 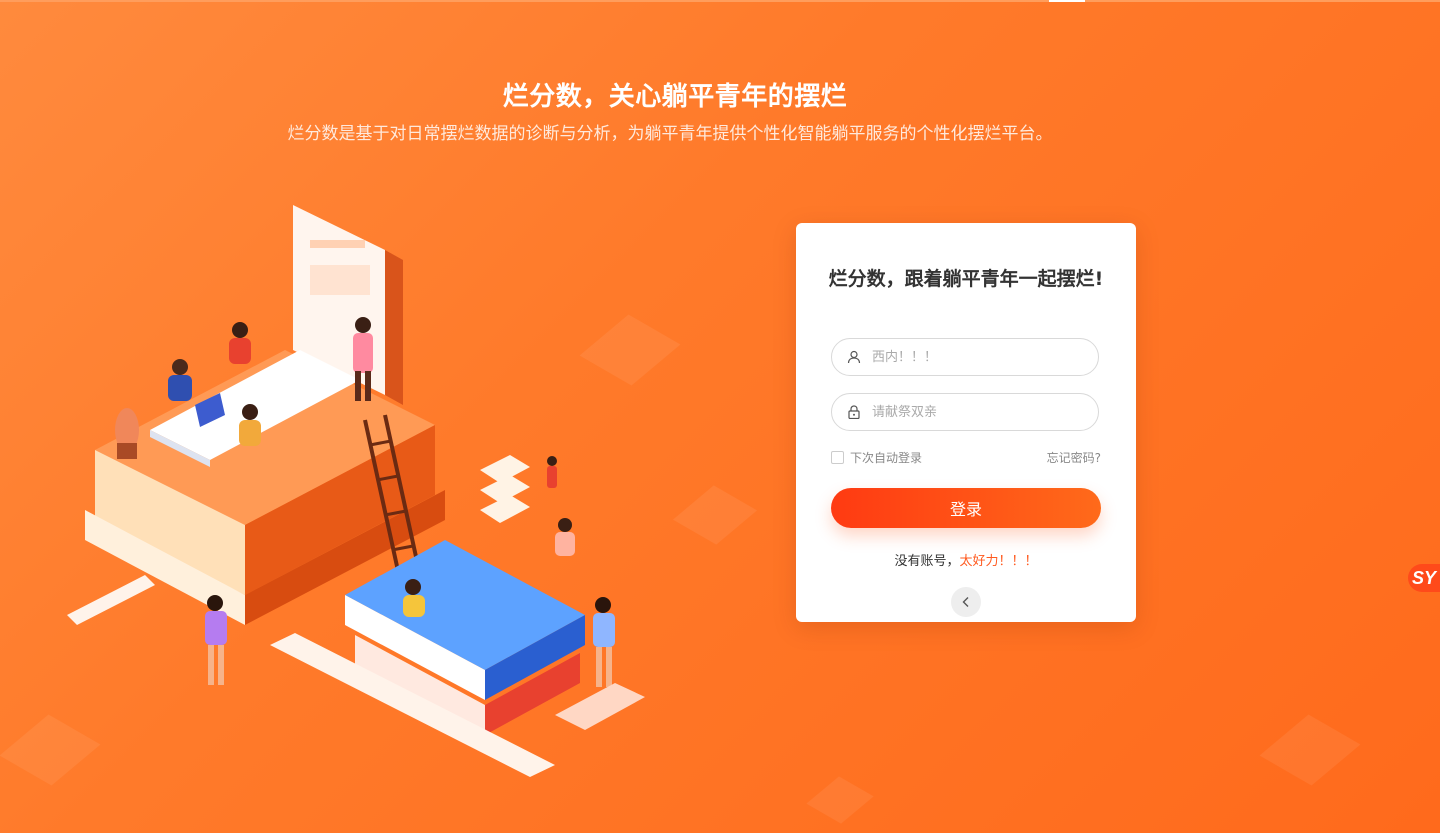 I want to click on chevron-left-icon, so click(x=966, y=602).